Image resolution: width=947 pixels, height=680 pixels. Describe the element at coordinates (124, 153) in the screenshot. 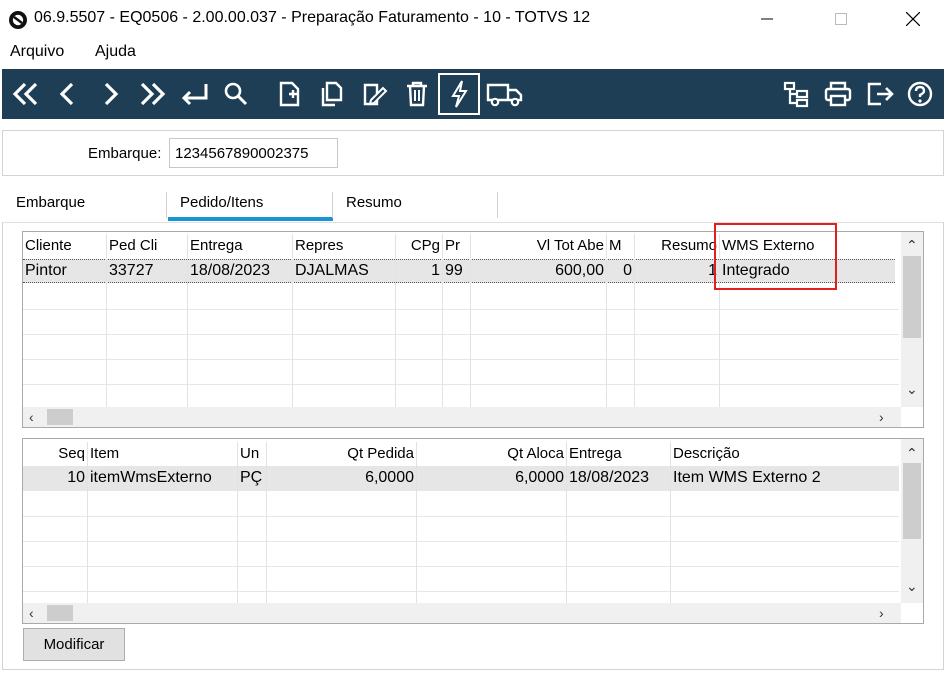

I see `embarque-label: Embarque:` at that location.